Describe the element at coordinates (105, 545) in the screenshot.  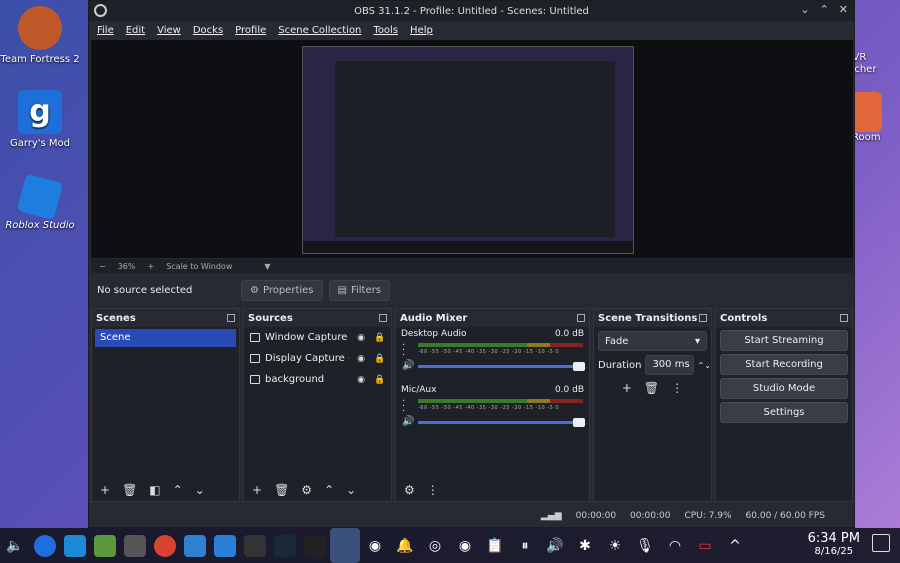
I see `minecraft-icon` at that location.